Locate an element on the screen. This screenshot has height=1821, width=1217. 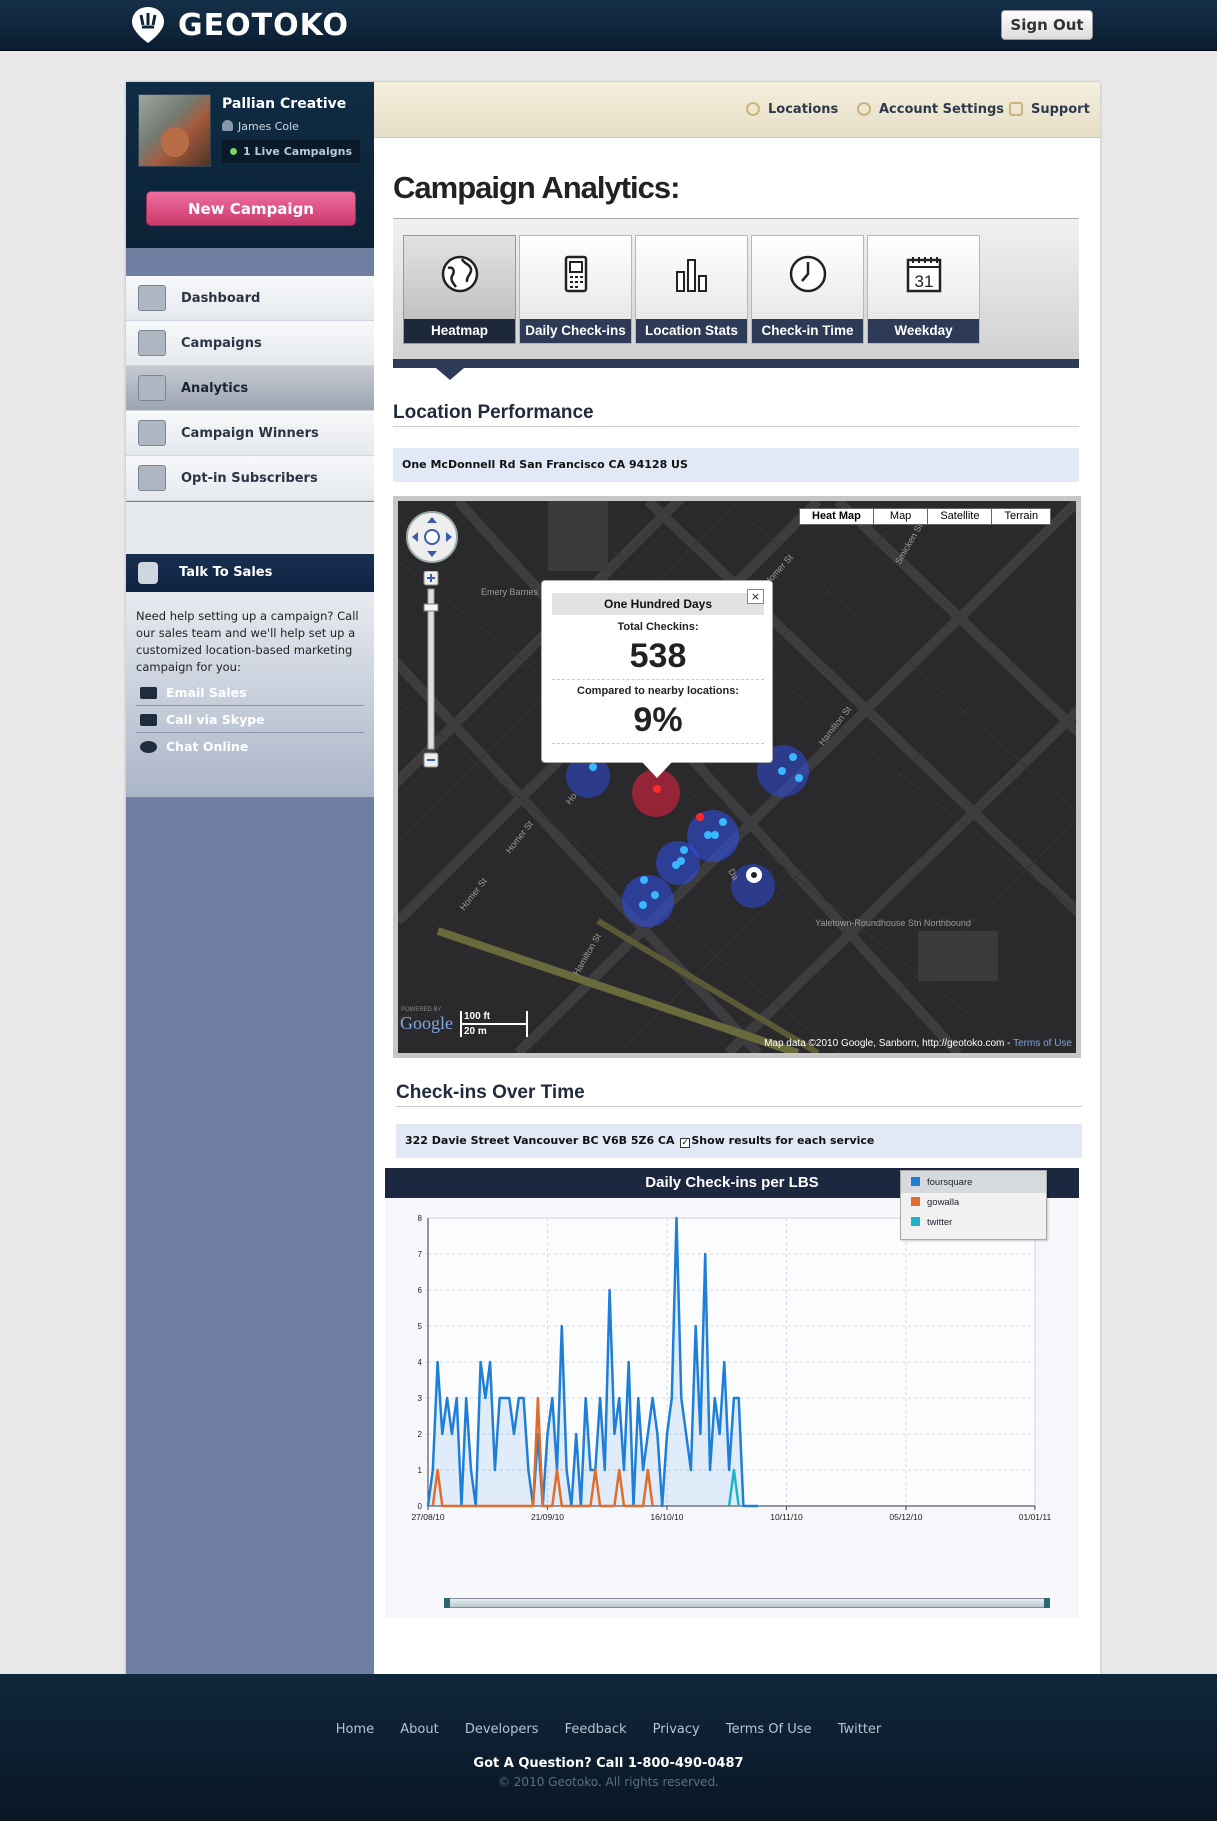
account-settings-link: Account Settings is located at coordinates (930, 109).